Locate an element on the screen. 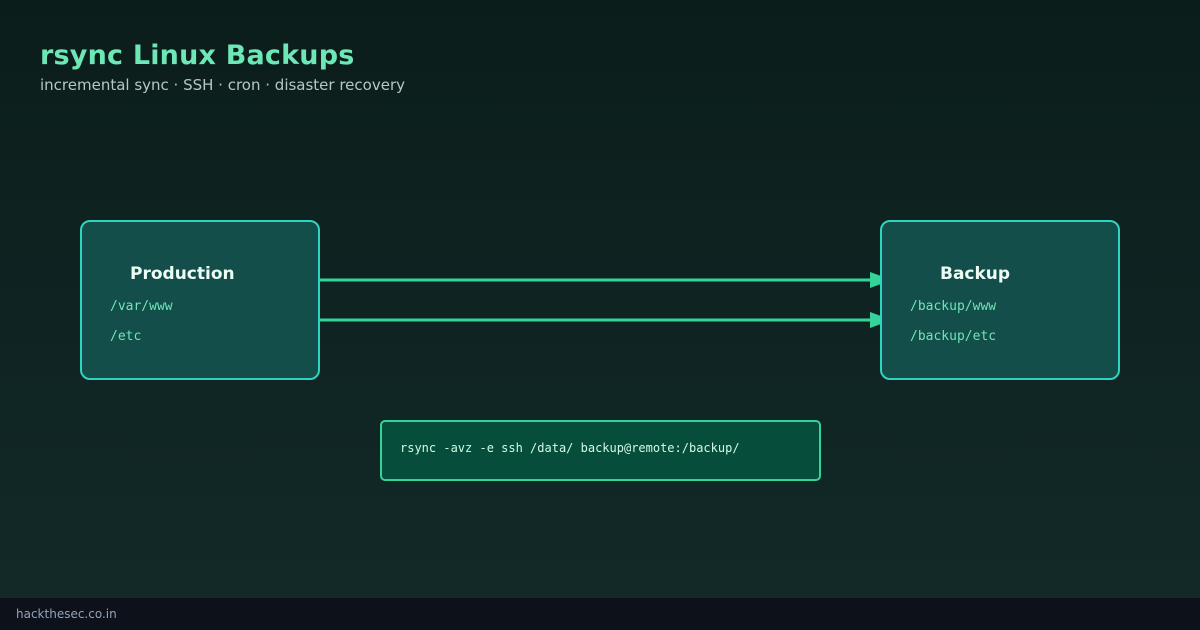  backup-server-box: Backup /backup/www /backup/etc is located at coordinates (1000, 300).